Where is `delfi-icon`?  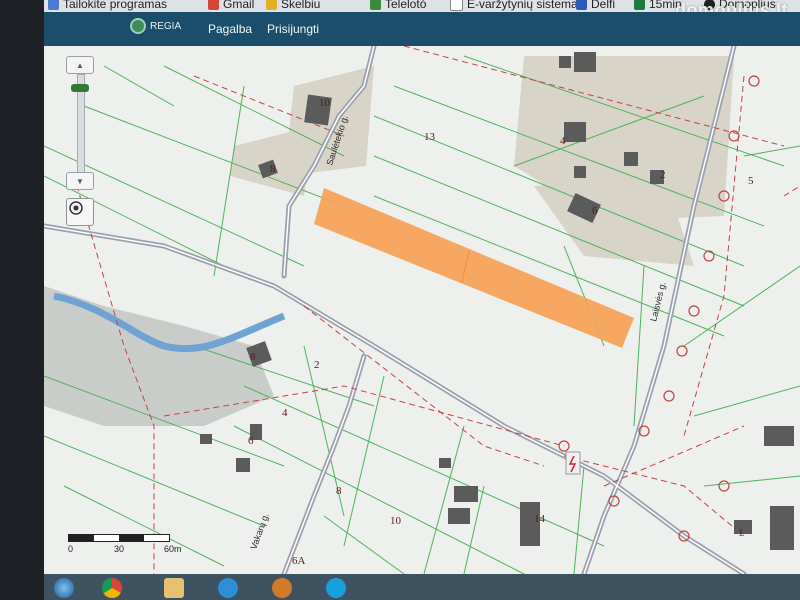
delfi-icon is located at coordinates (581, 5).